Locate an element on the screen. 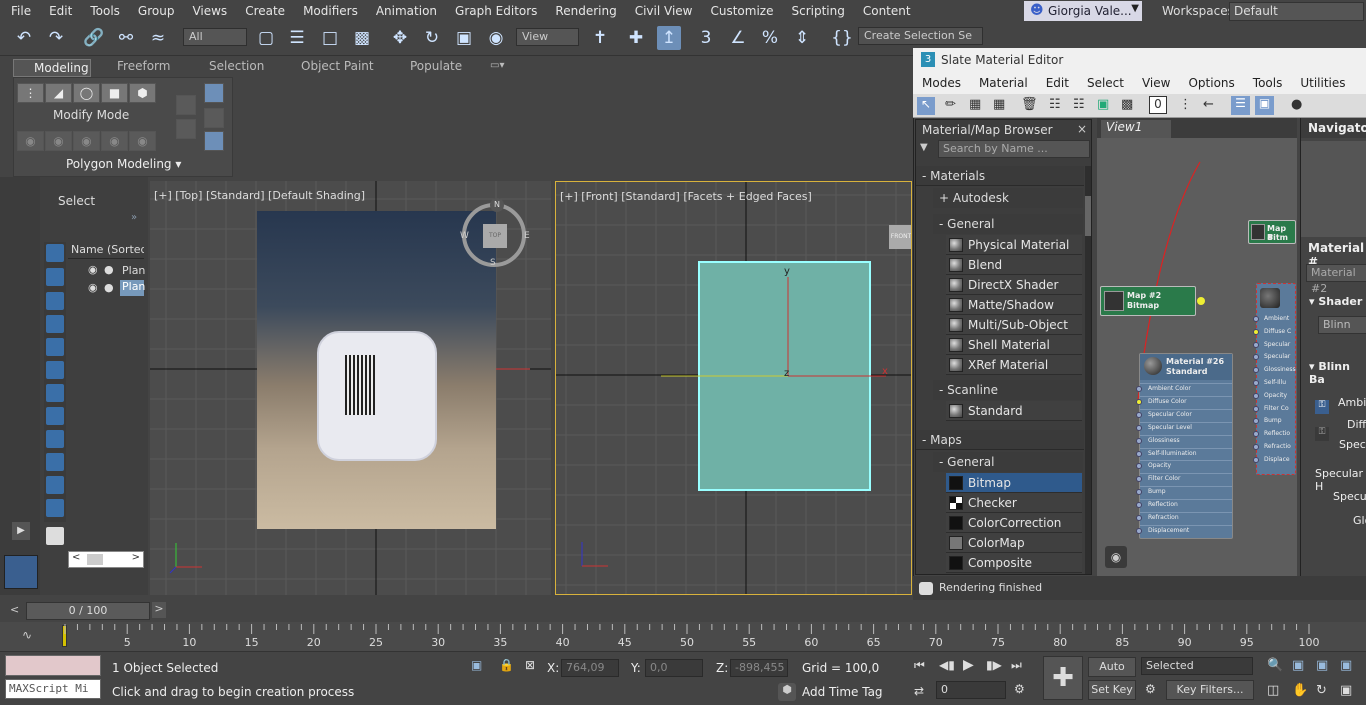 The image size is (1366, 705). key-mode-icon: ⇄ is located at coordinates (919, 691).